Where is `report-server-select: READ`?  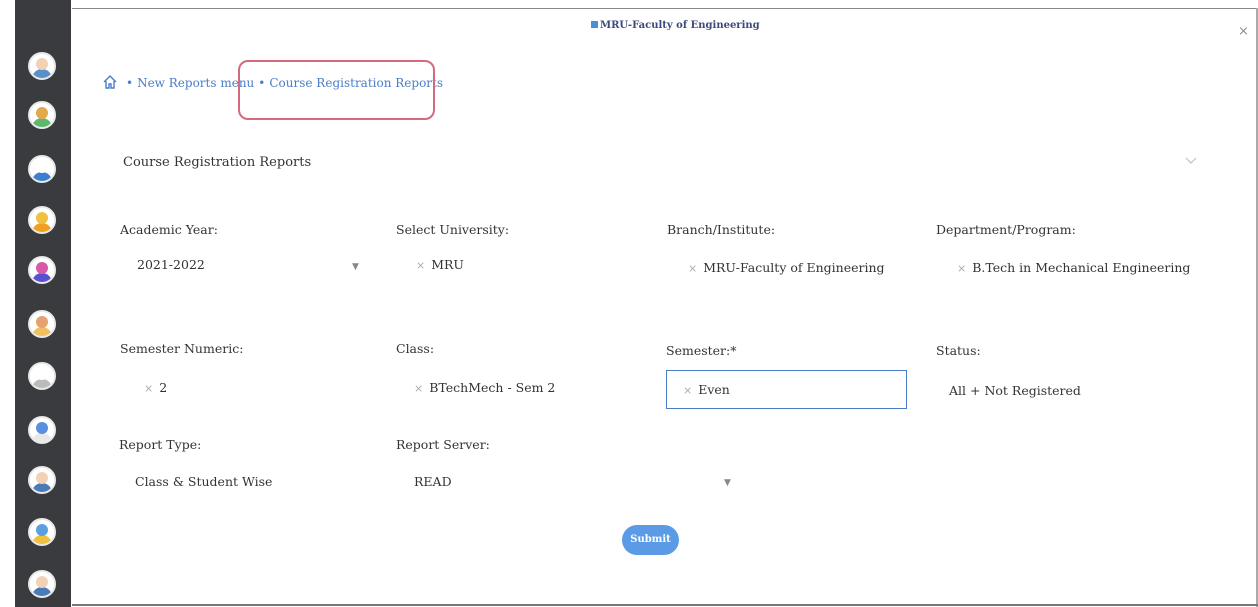
report-server-select: READ is located at coordinates (433, 482).